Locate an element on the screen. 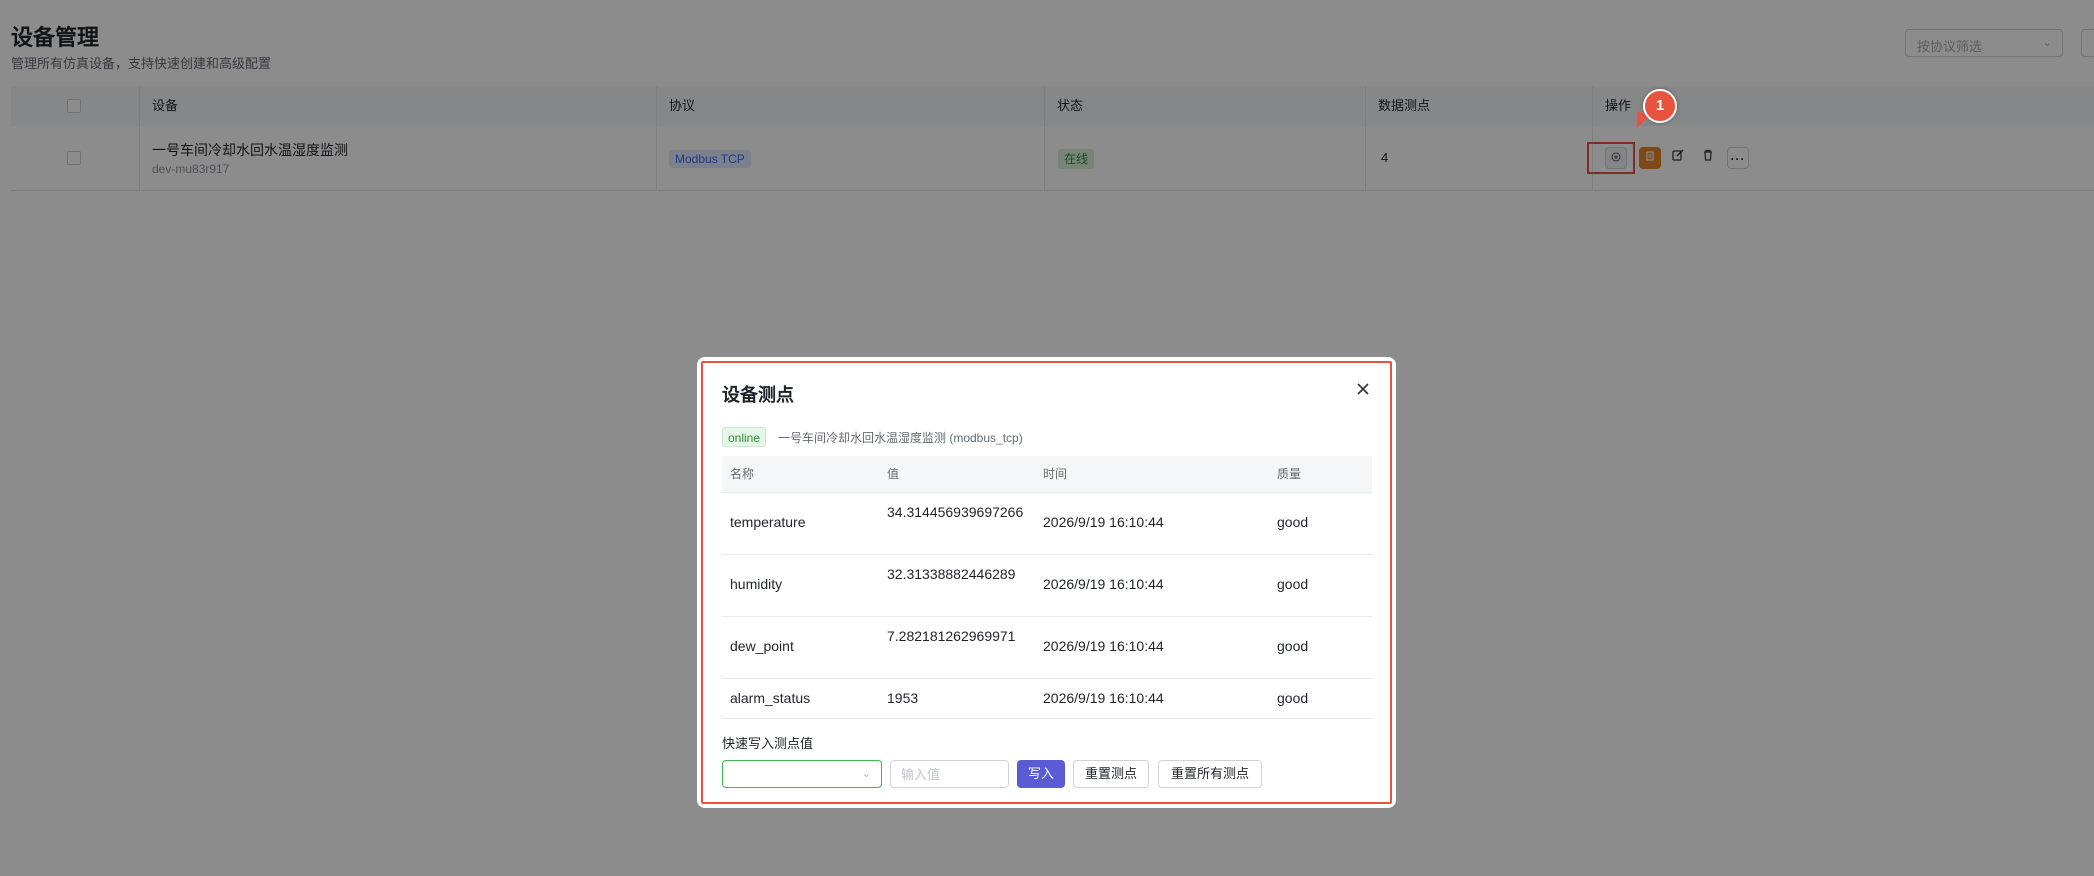  reset-all-points-button: 重置所有测点 is located at coordinates (1210, 774).